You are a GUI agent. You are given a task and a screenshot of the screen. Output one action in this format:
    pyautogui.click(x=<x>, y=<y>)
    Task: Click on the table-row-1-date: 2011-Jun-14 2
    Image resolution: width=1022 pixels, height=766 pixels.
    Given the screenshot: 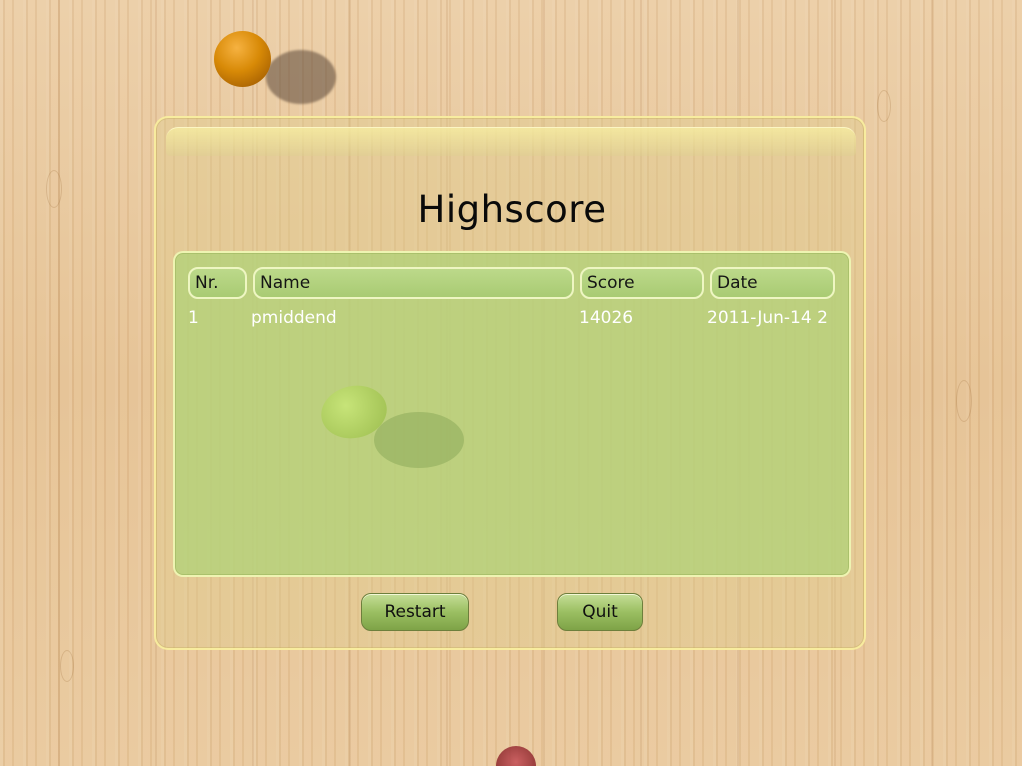 What is the action you would take?
    pyautogui.click(x=767, y=318)
    